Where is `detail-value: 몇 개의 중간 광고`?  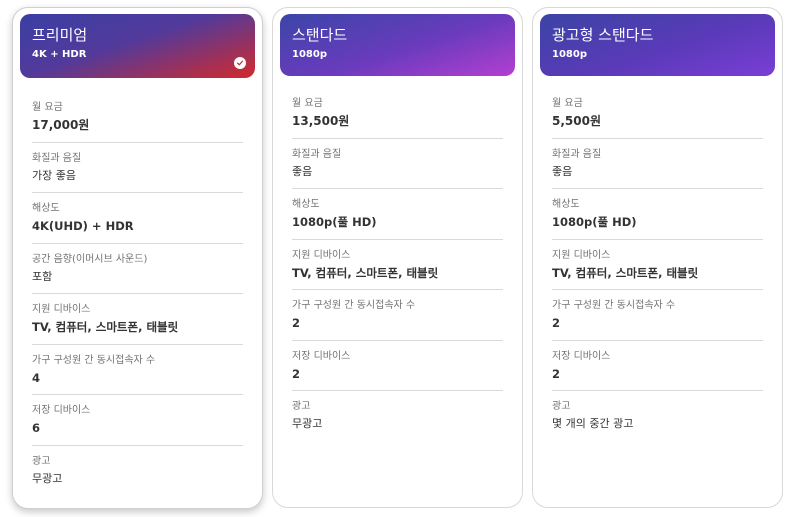
detail-value: 몇 개의 중간 광고 is located at coordinates (593, 423).